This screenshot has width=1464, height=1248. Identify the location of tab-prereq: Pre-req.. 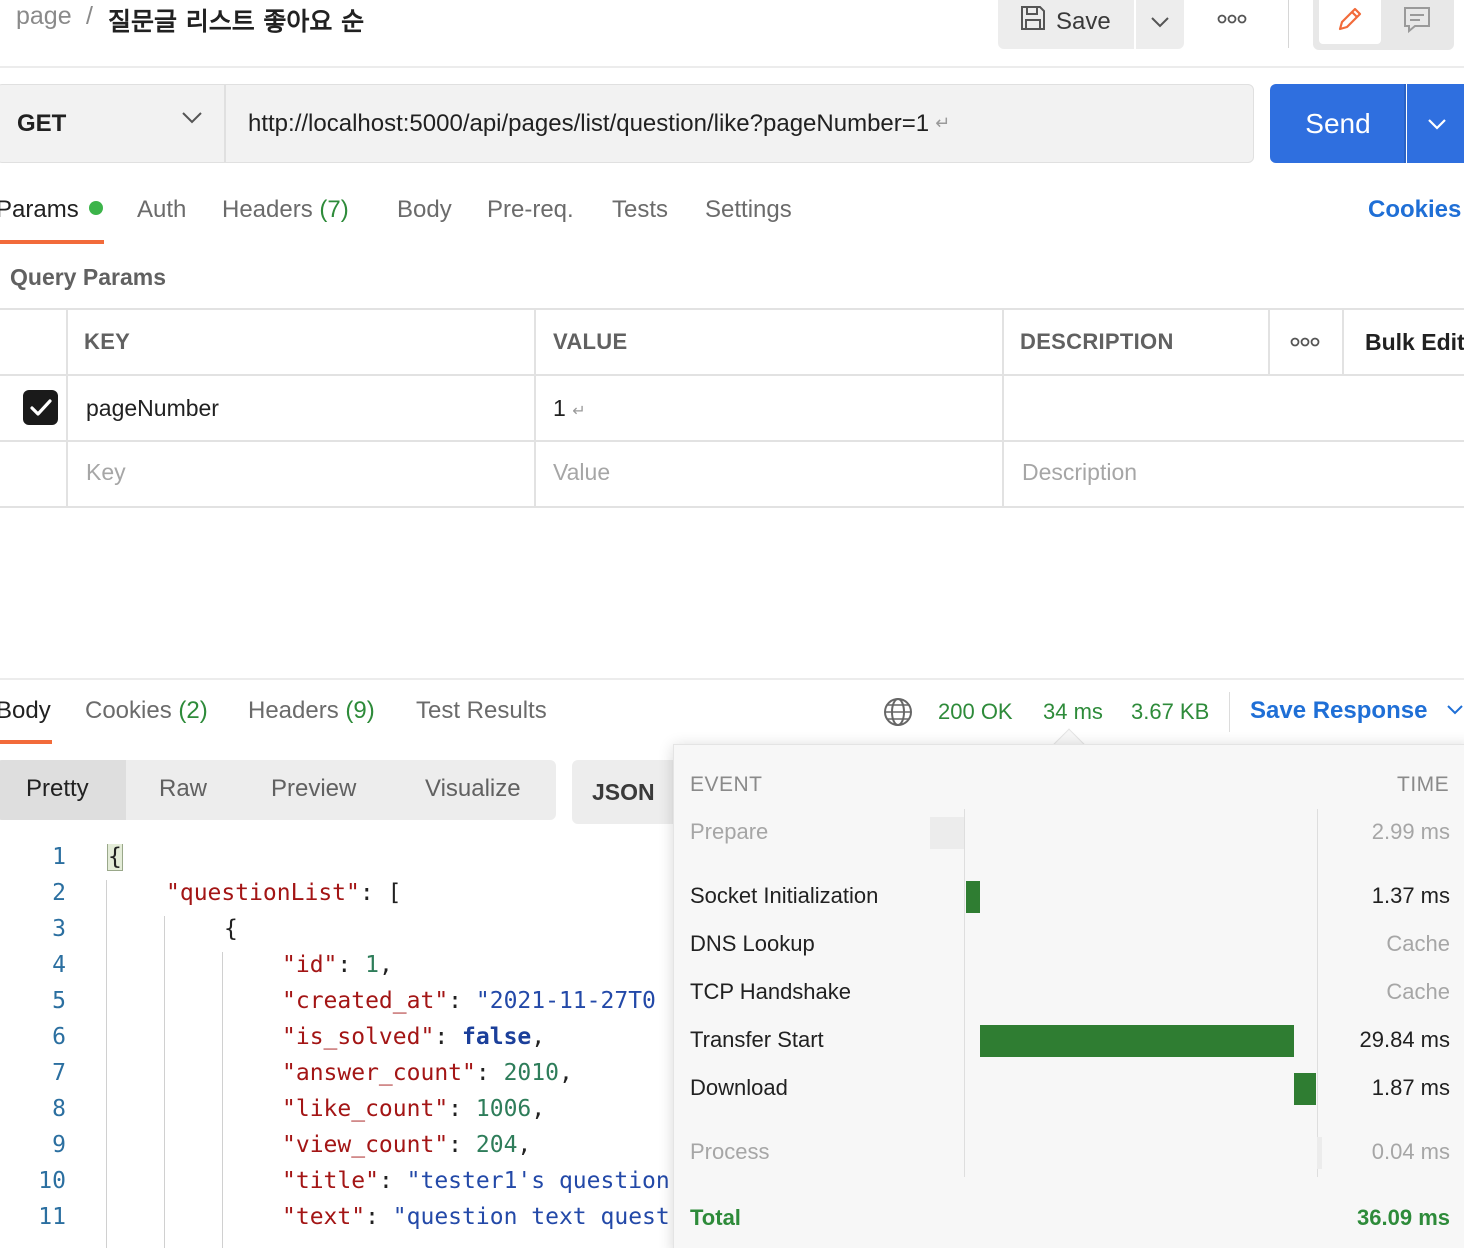
(530, 210).